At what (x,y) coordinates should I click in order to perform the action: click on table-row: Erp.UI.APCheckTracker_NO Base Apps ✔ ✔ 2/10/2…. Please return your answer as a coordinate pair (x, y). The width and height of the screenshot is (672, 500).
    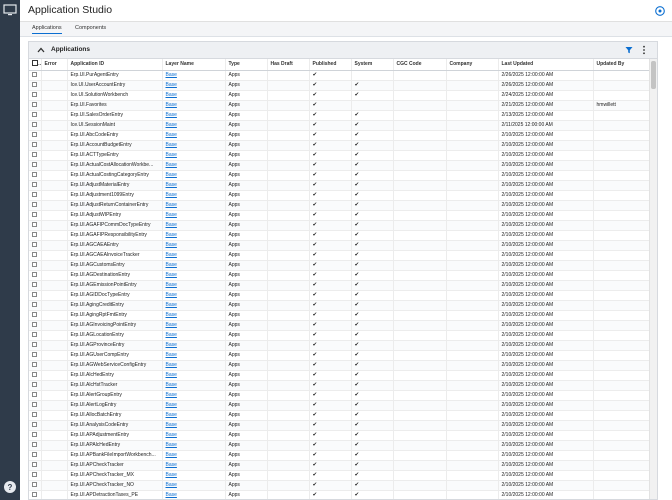
    Looking at the image, I should click on (339, 485).